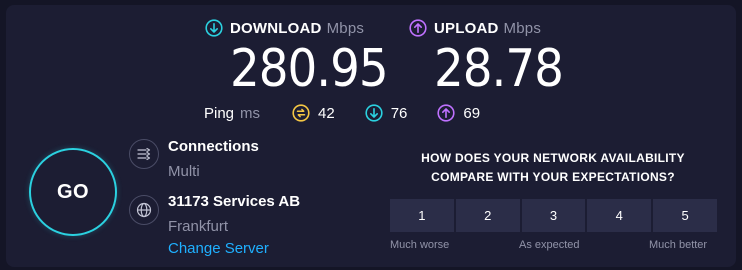  Describe the element at coordinates (422, 215) in the screenshot. I see `rating-option-1: 1` at that location.